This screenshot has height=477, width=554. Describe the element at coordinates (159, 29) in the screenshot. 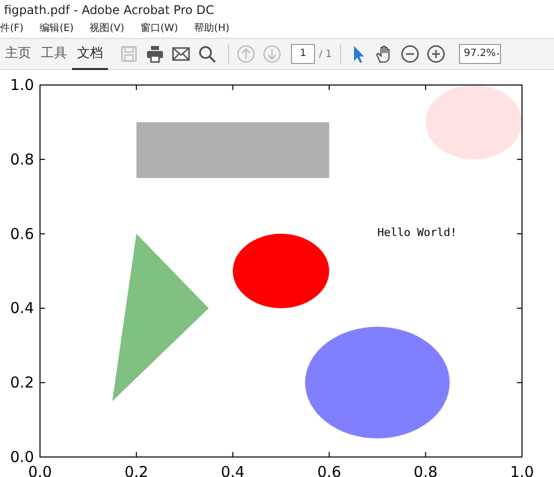

I see `menu-item: 窗口(W)` at that location.